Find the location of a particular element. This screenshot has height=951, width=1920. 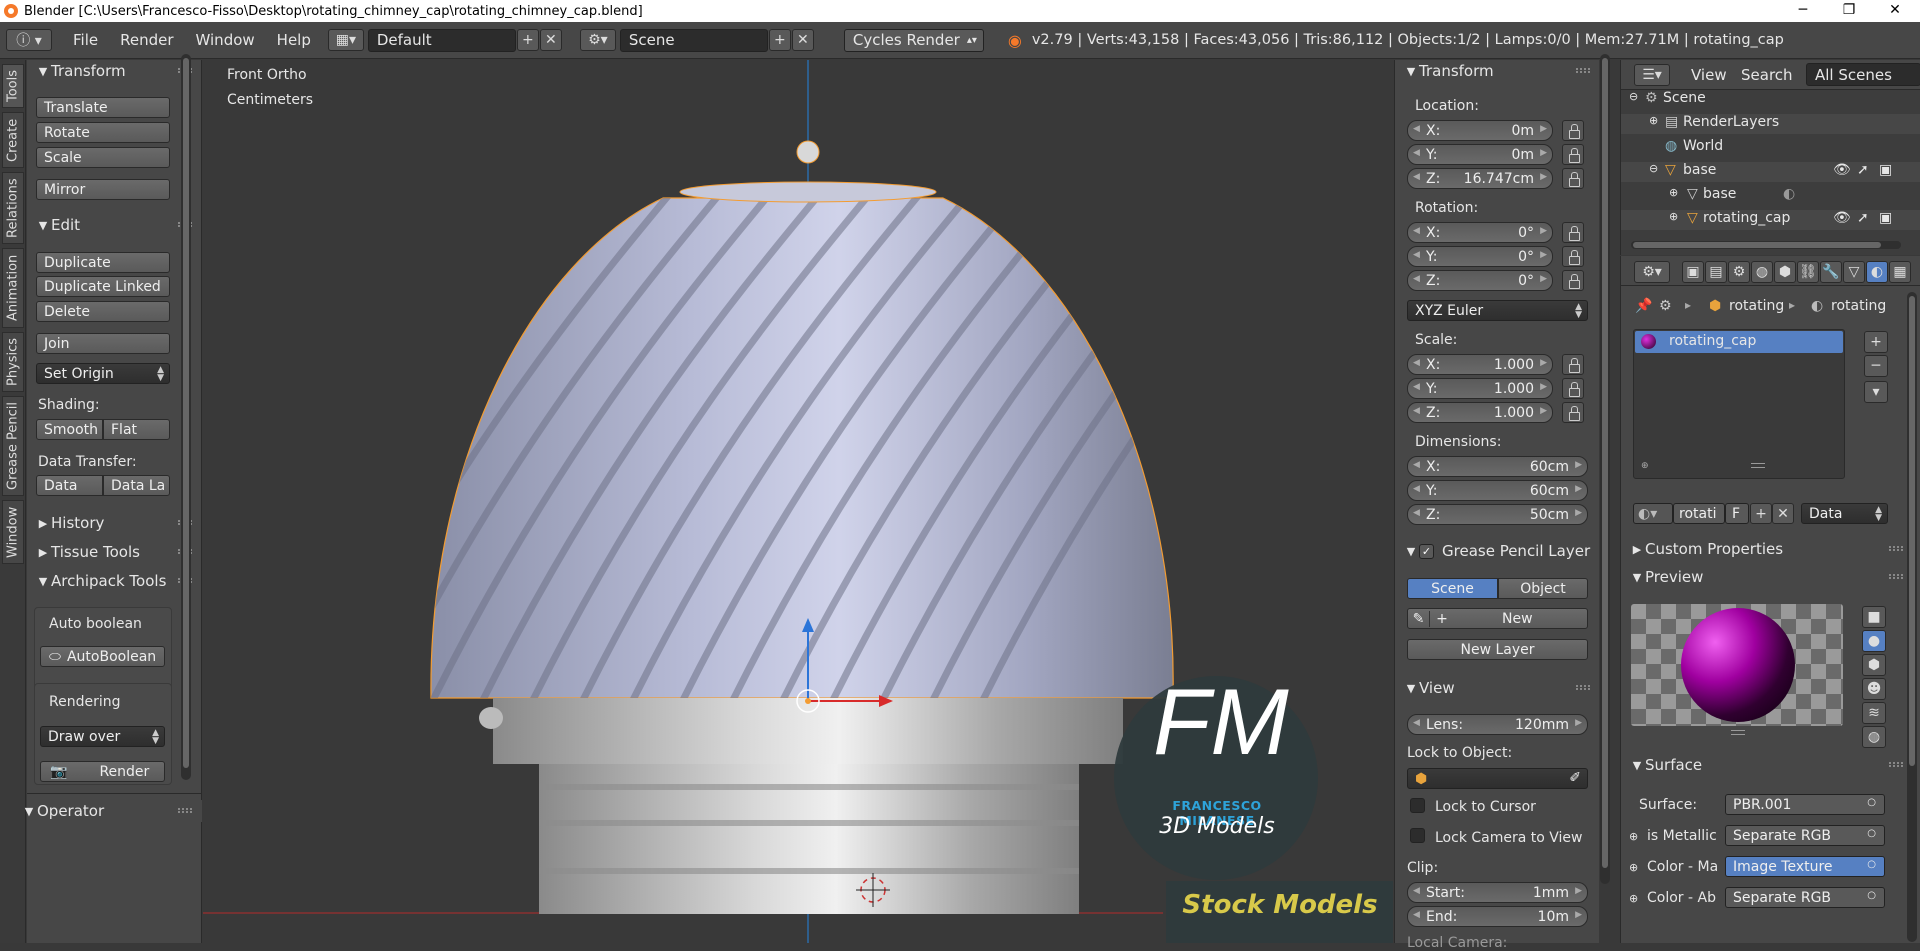

tab-physics: Physics is located at coordinates (13, 362).